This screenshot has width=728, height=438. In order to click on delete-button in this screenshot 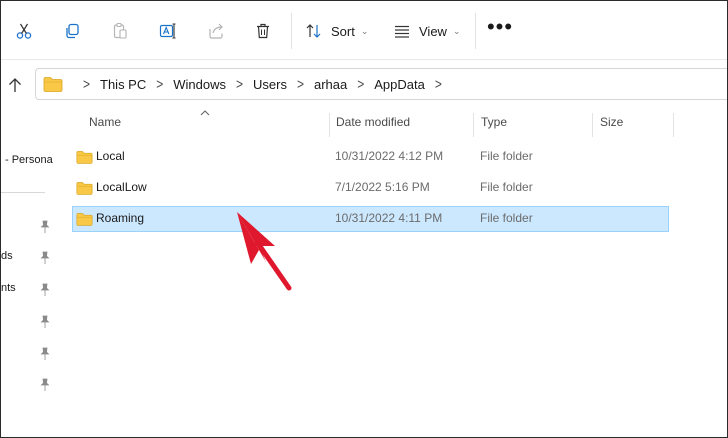, I will do `click(263, 31)`.